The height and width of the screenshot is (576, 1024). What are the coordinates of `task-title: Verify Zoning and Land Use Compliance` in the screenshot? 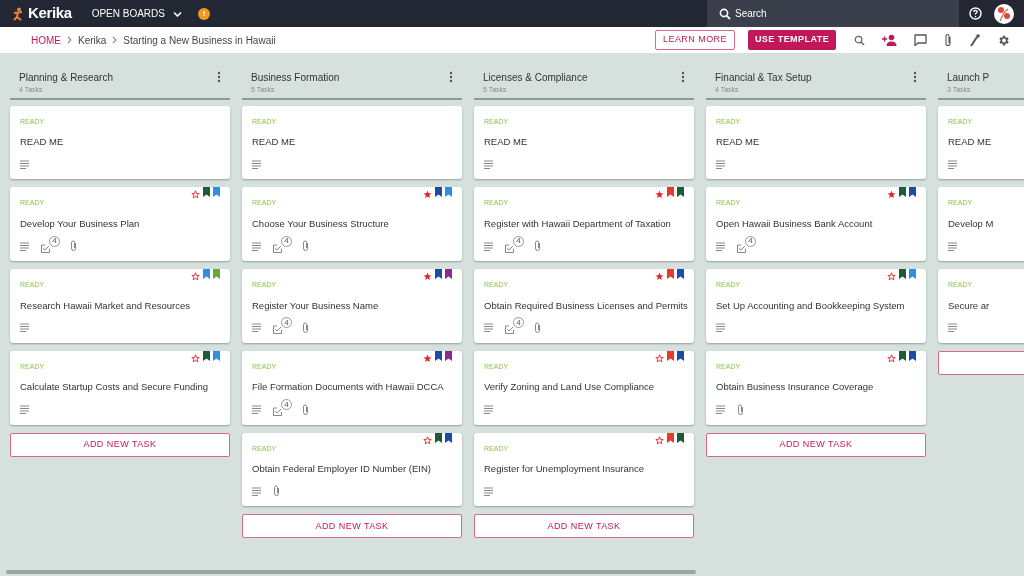 It's located at (570, 387).